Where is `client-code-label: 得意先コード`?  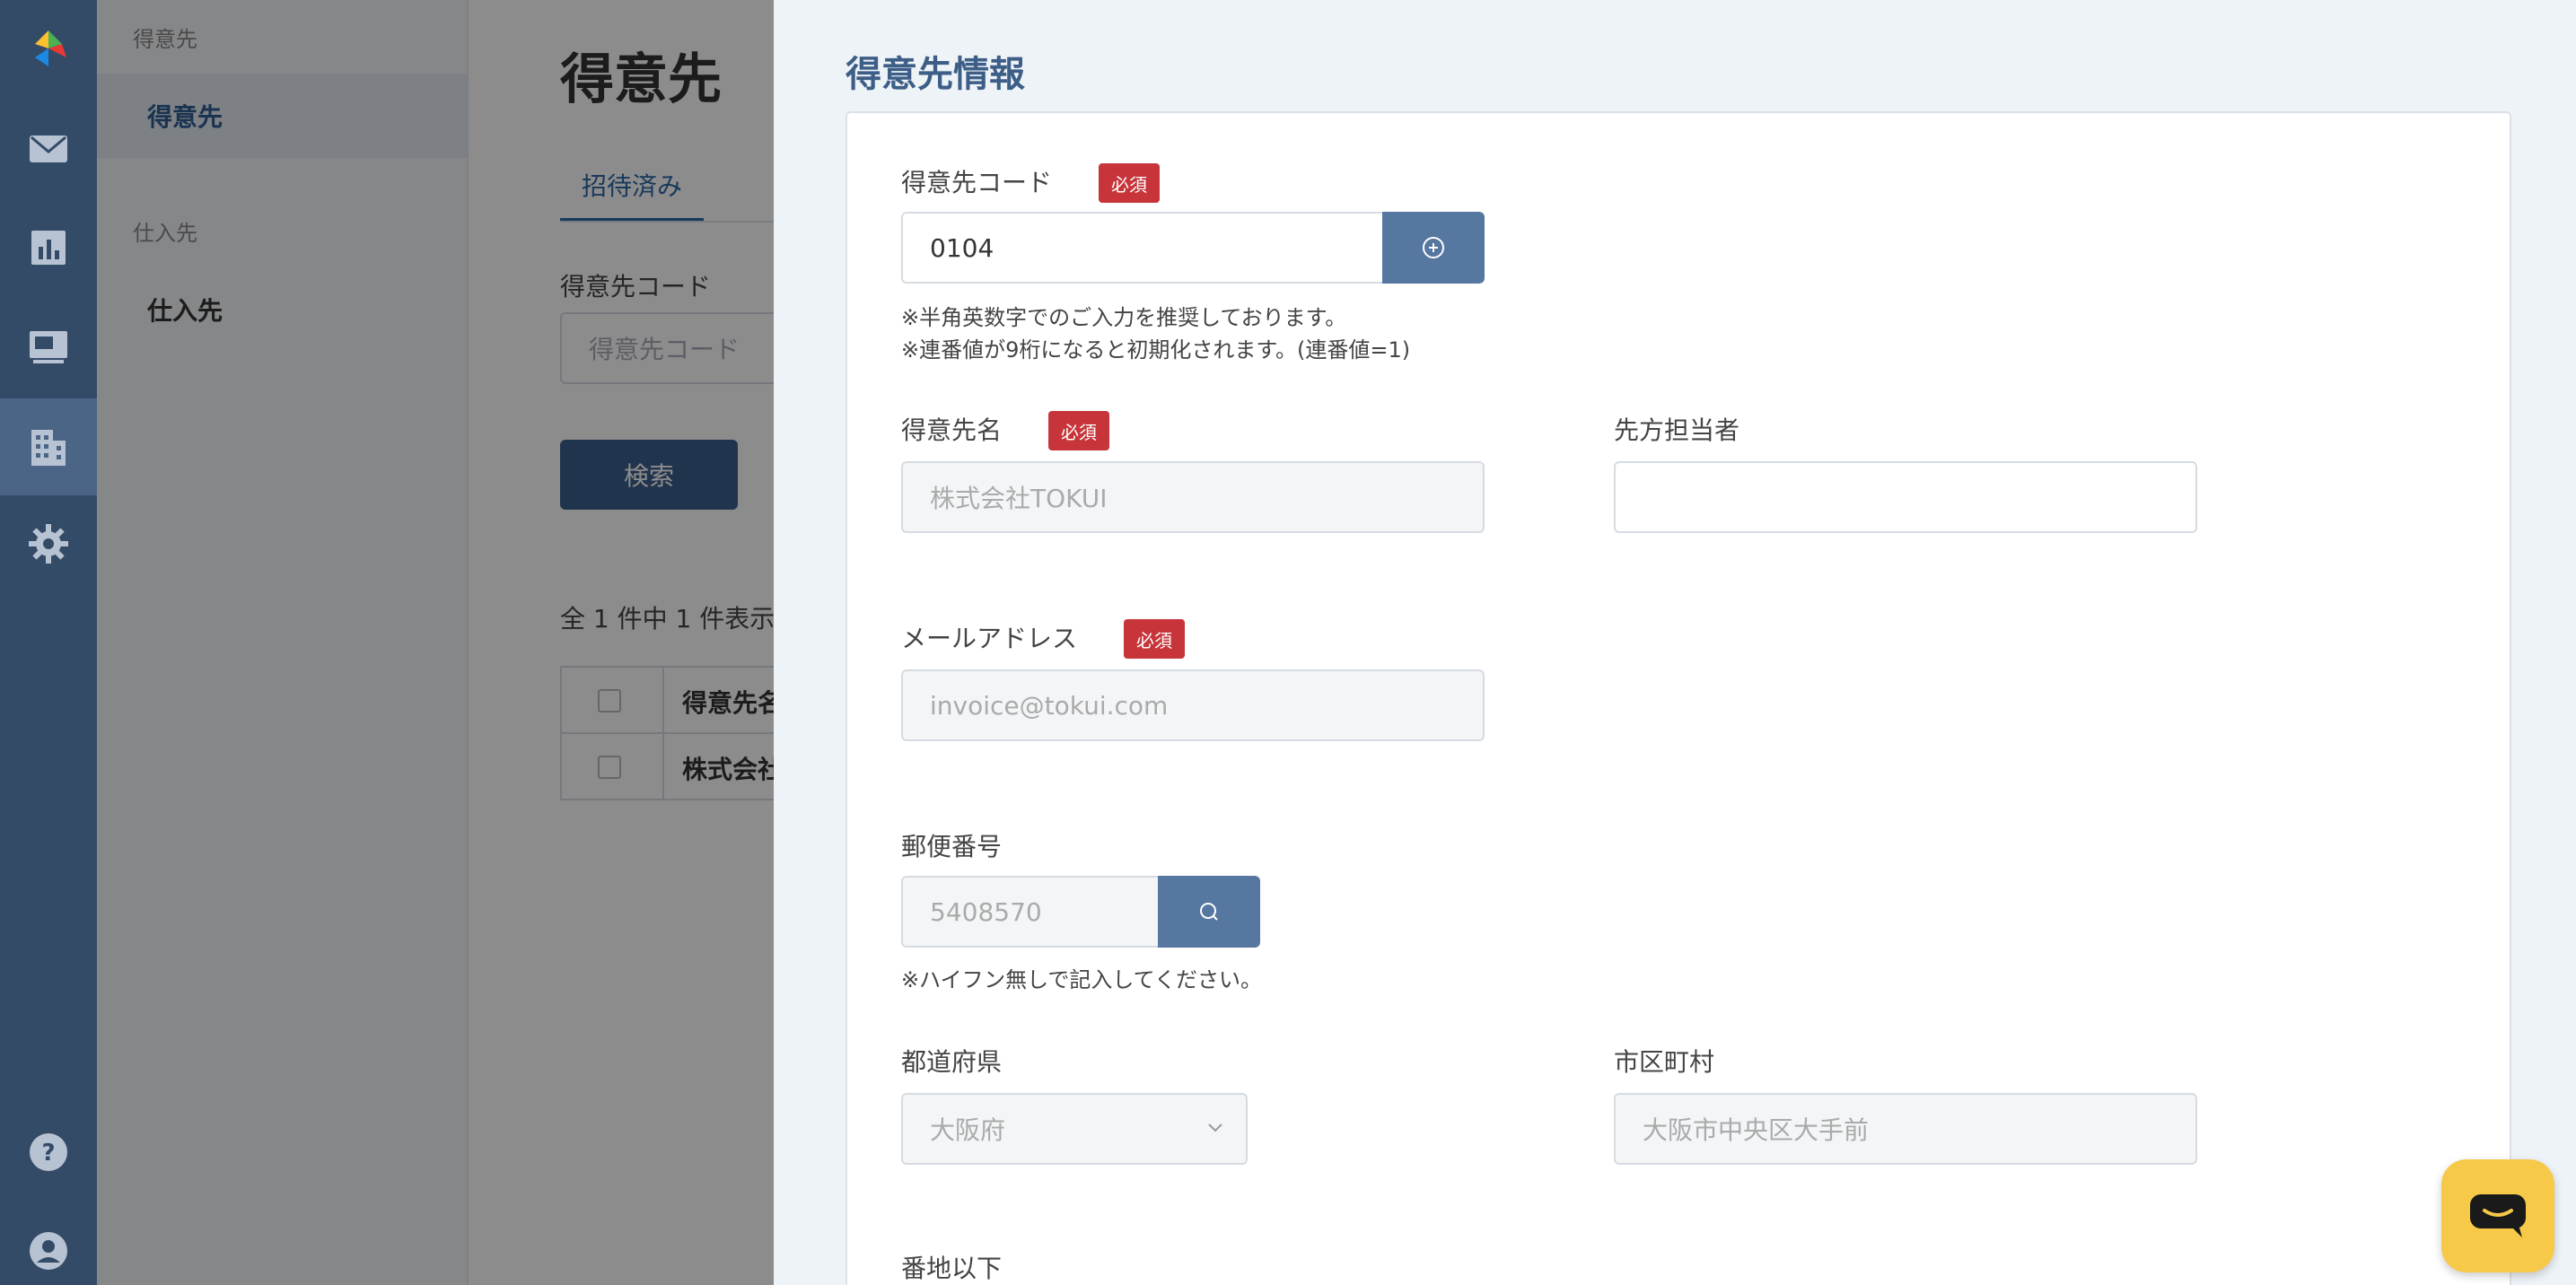 client-code-label: 得意先コード is located at coordinates (977, 182).